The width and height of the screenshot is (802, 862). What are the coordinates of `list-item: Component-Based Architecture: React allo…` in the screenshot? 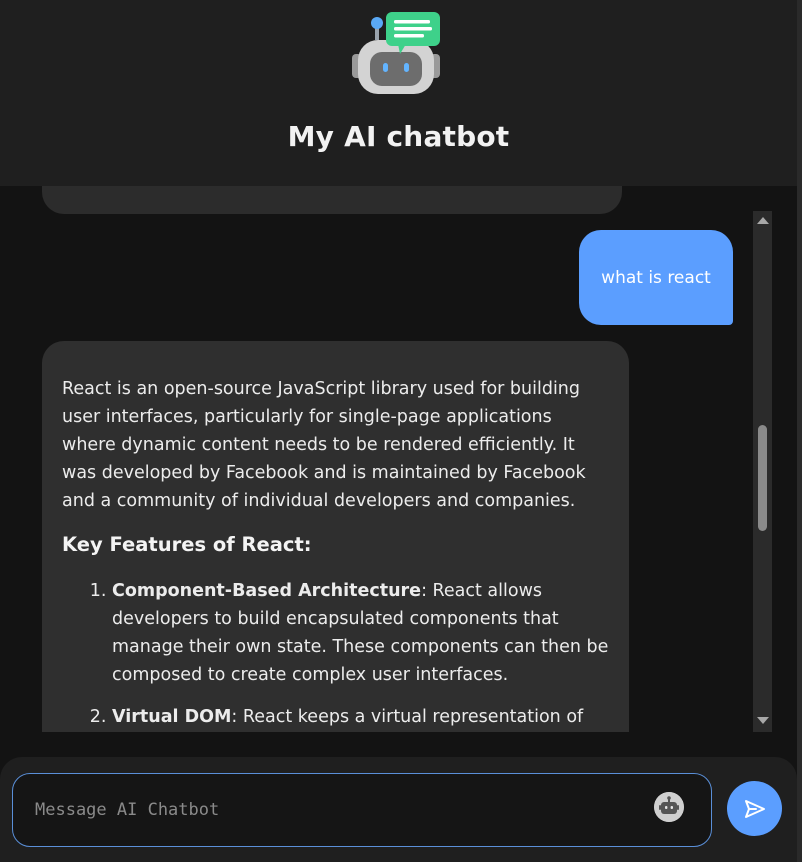 It's located at (360, 633).